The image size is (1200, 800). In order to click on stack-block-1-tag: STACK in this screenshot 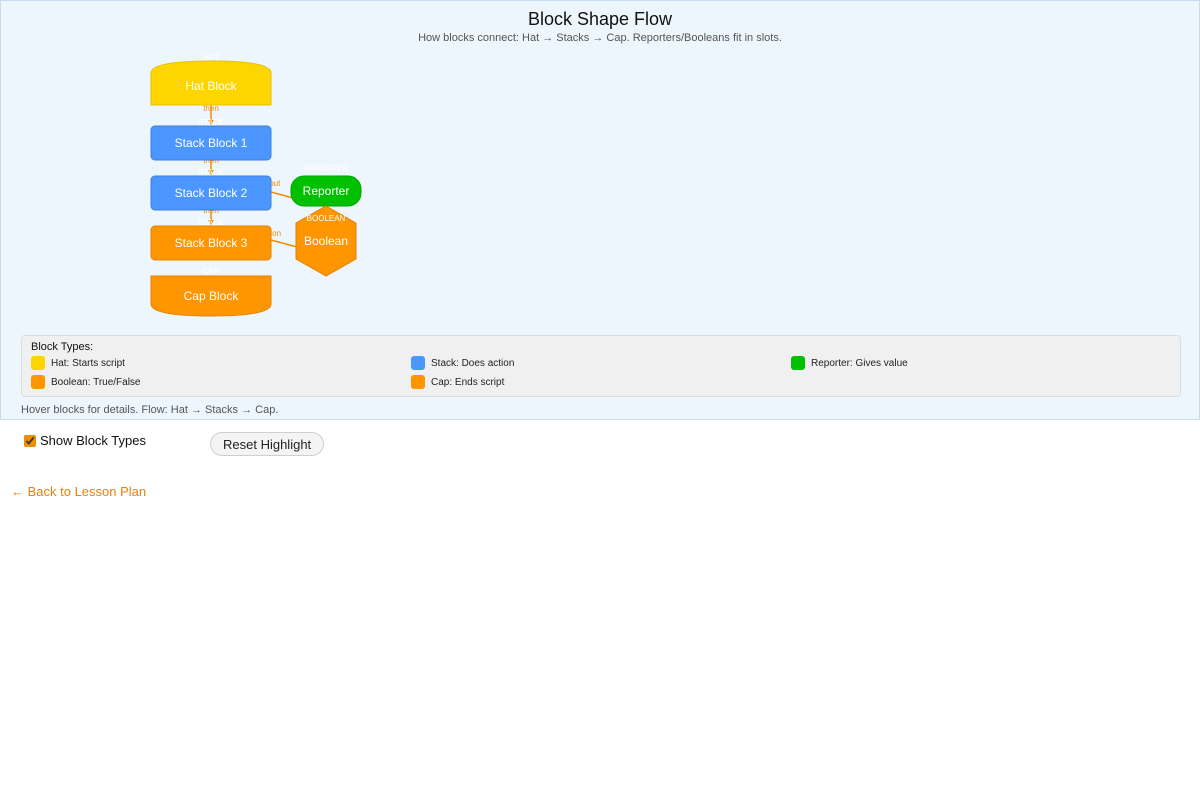, I will do `click(211, 122)`.